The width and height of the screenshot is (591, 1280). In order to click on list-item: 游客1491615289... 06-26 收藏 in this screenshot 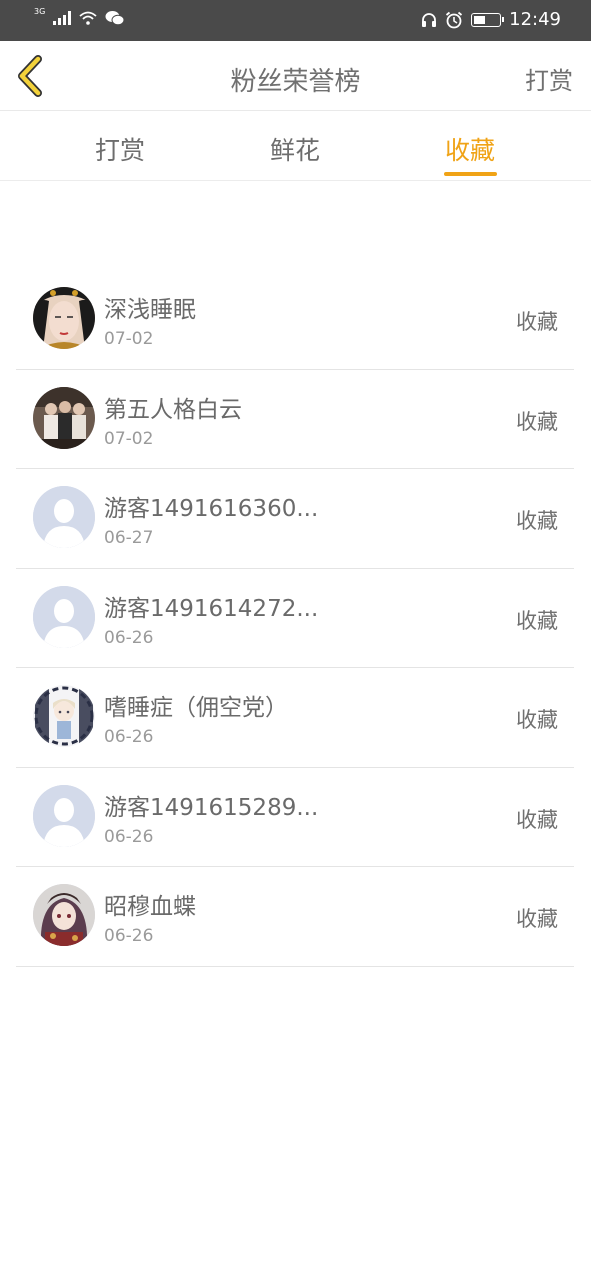, I will do `click(295, 817)`.